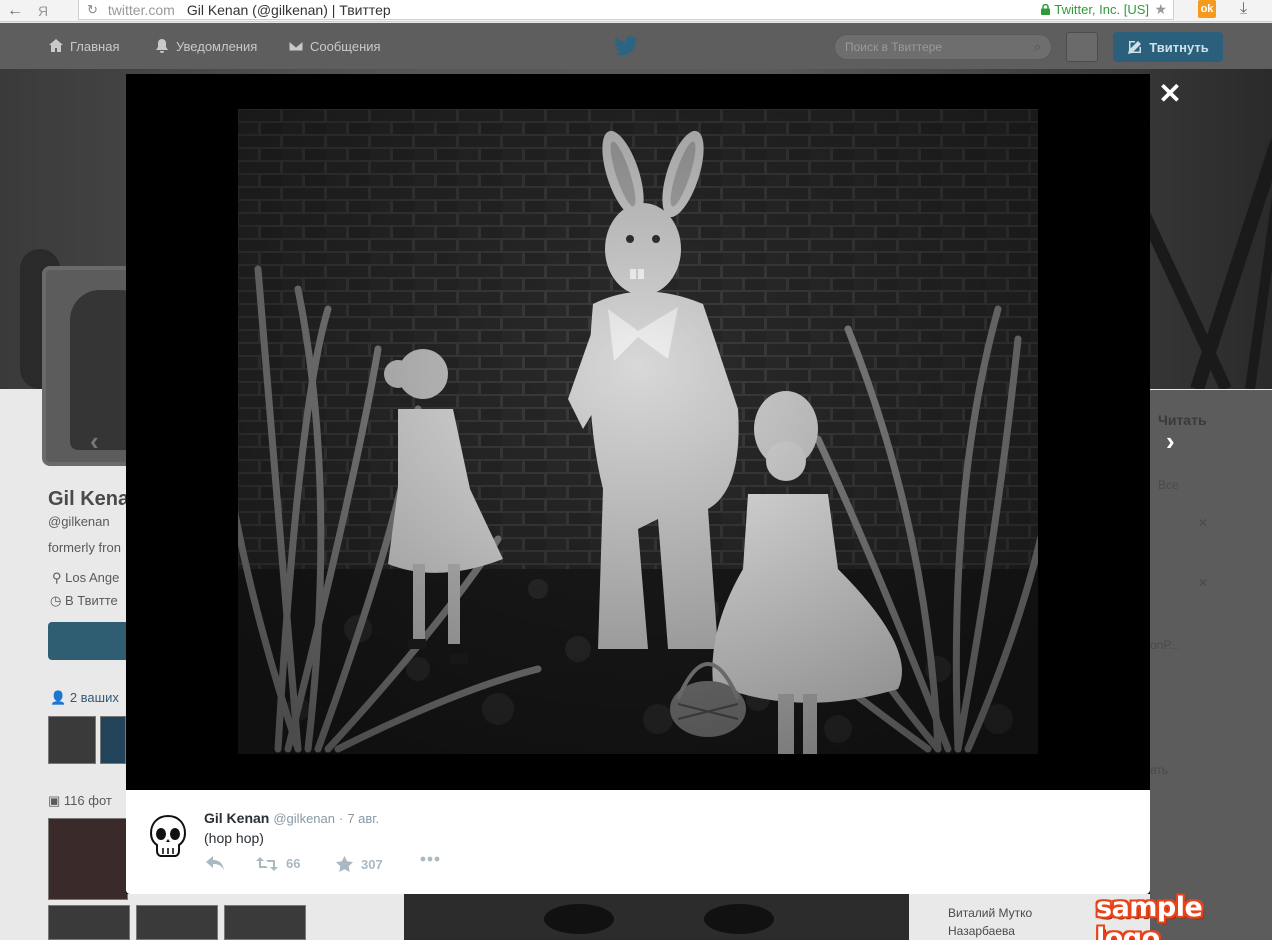 The image size is (1272, 940). What do you see at coordinates (234, 838) in the screenshot?
I see `tweet-text: (hop hop)` at bounding box center [234, 838].